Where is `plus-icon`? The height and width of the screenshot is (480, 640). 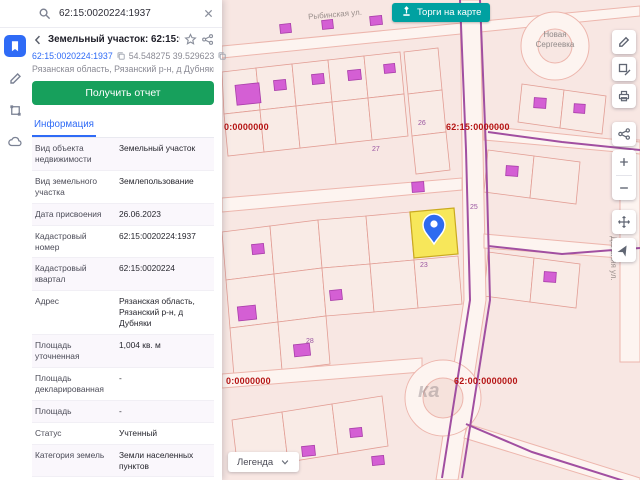 plus-icon is located at coordinates (624, 162).